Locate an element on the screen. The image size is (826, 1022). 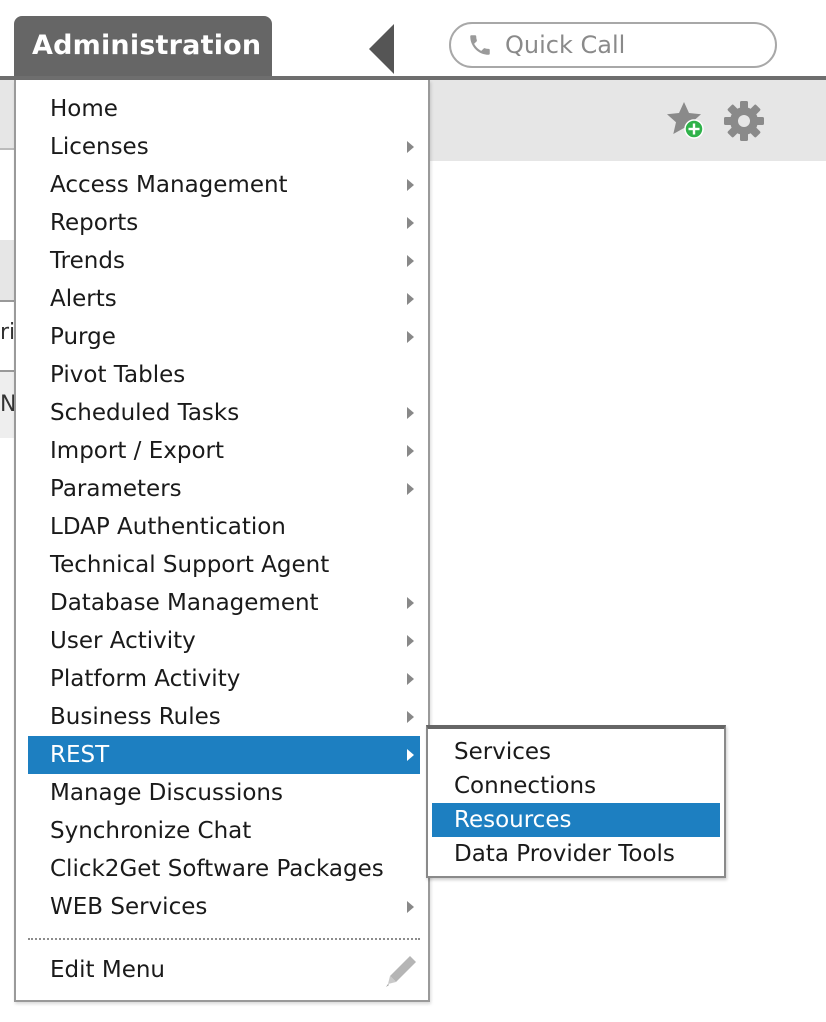
page-toolbar is located at coordinates (628, 120).